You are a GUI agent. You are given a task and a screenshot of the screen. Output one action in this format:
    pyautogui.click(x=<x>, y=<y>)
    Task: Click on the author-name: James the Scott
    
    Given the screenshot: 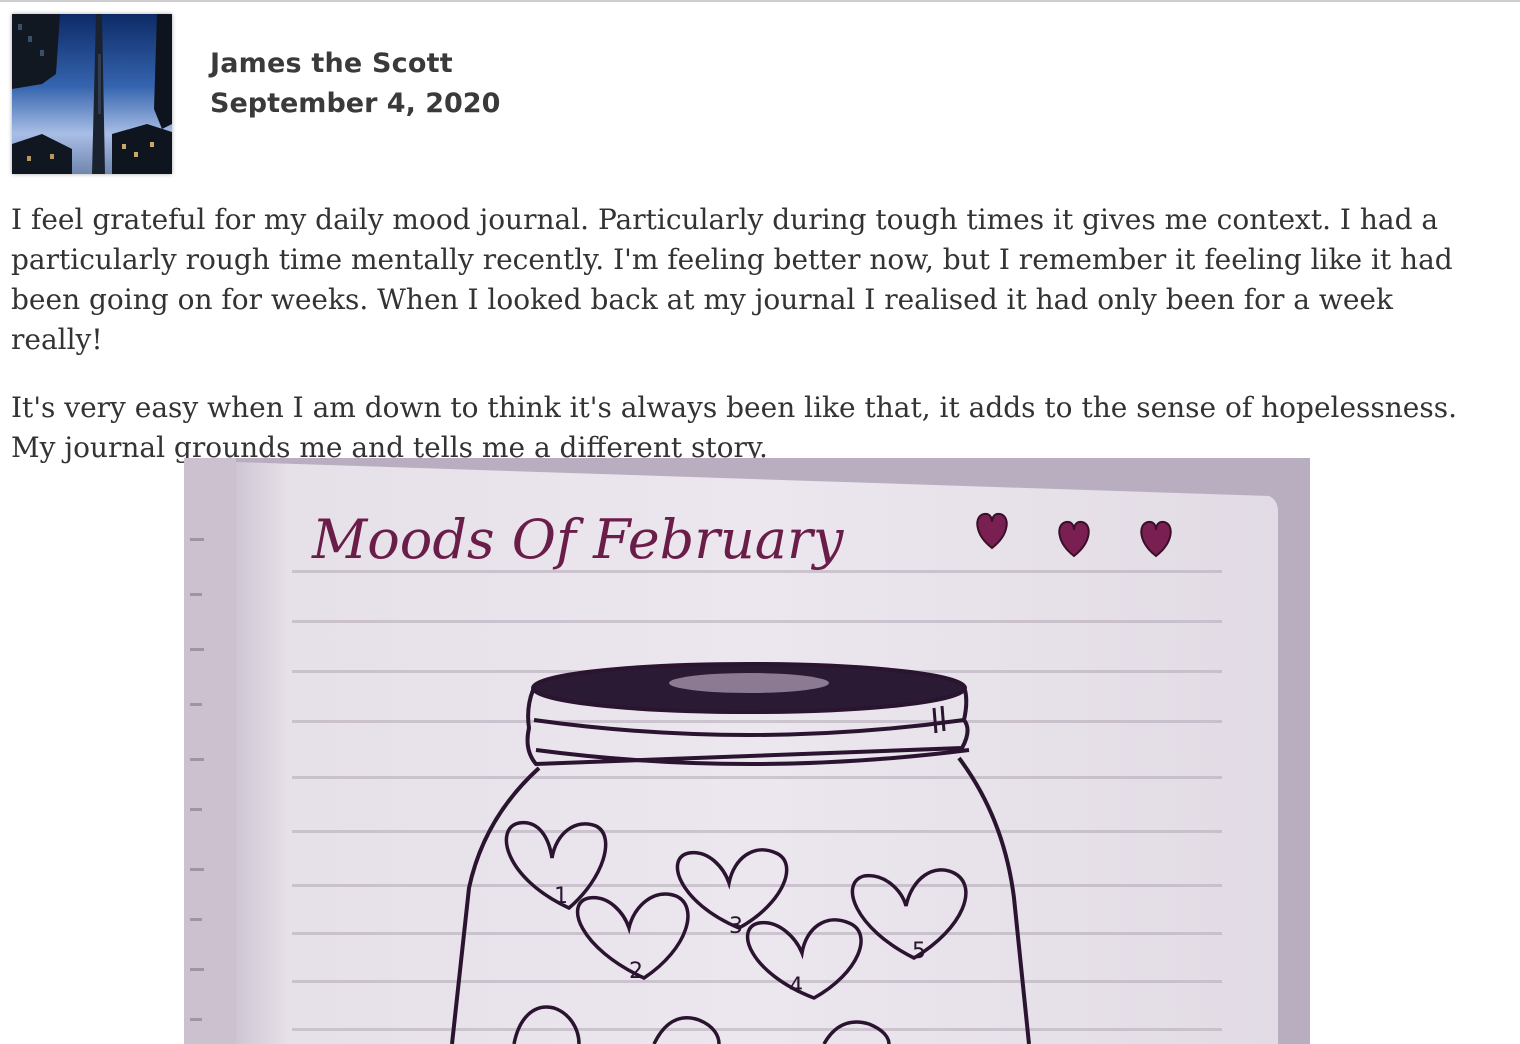 What is the action you would take?
    pyautogui.click(x=331, y=63)
    